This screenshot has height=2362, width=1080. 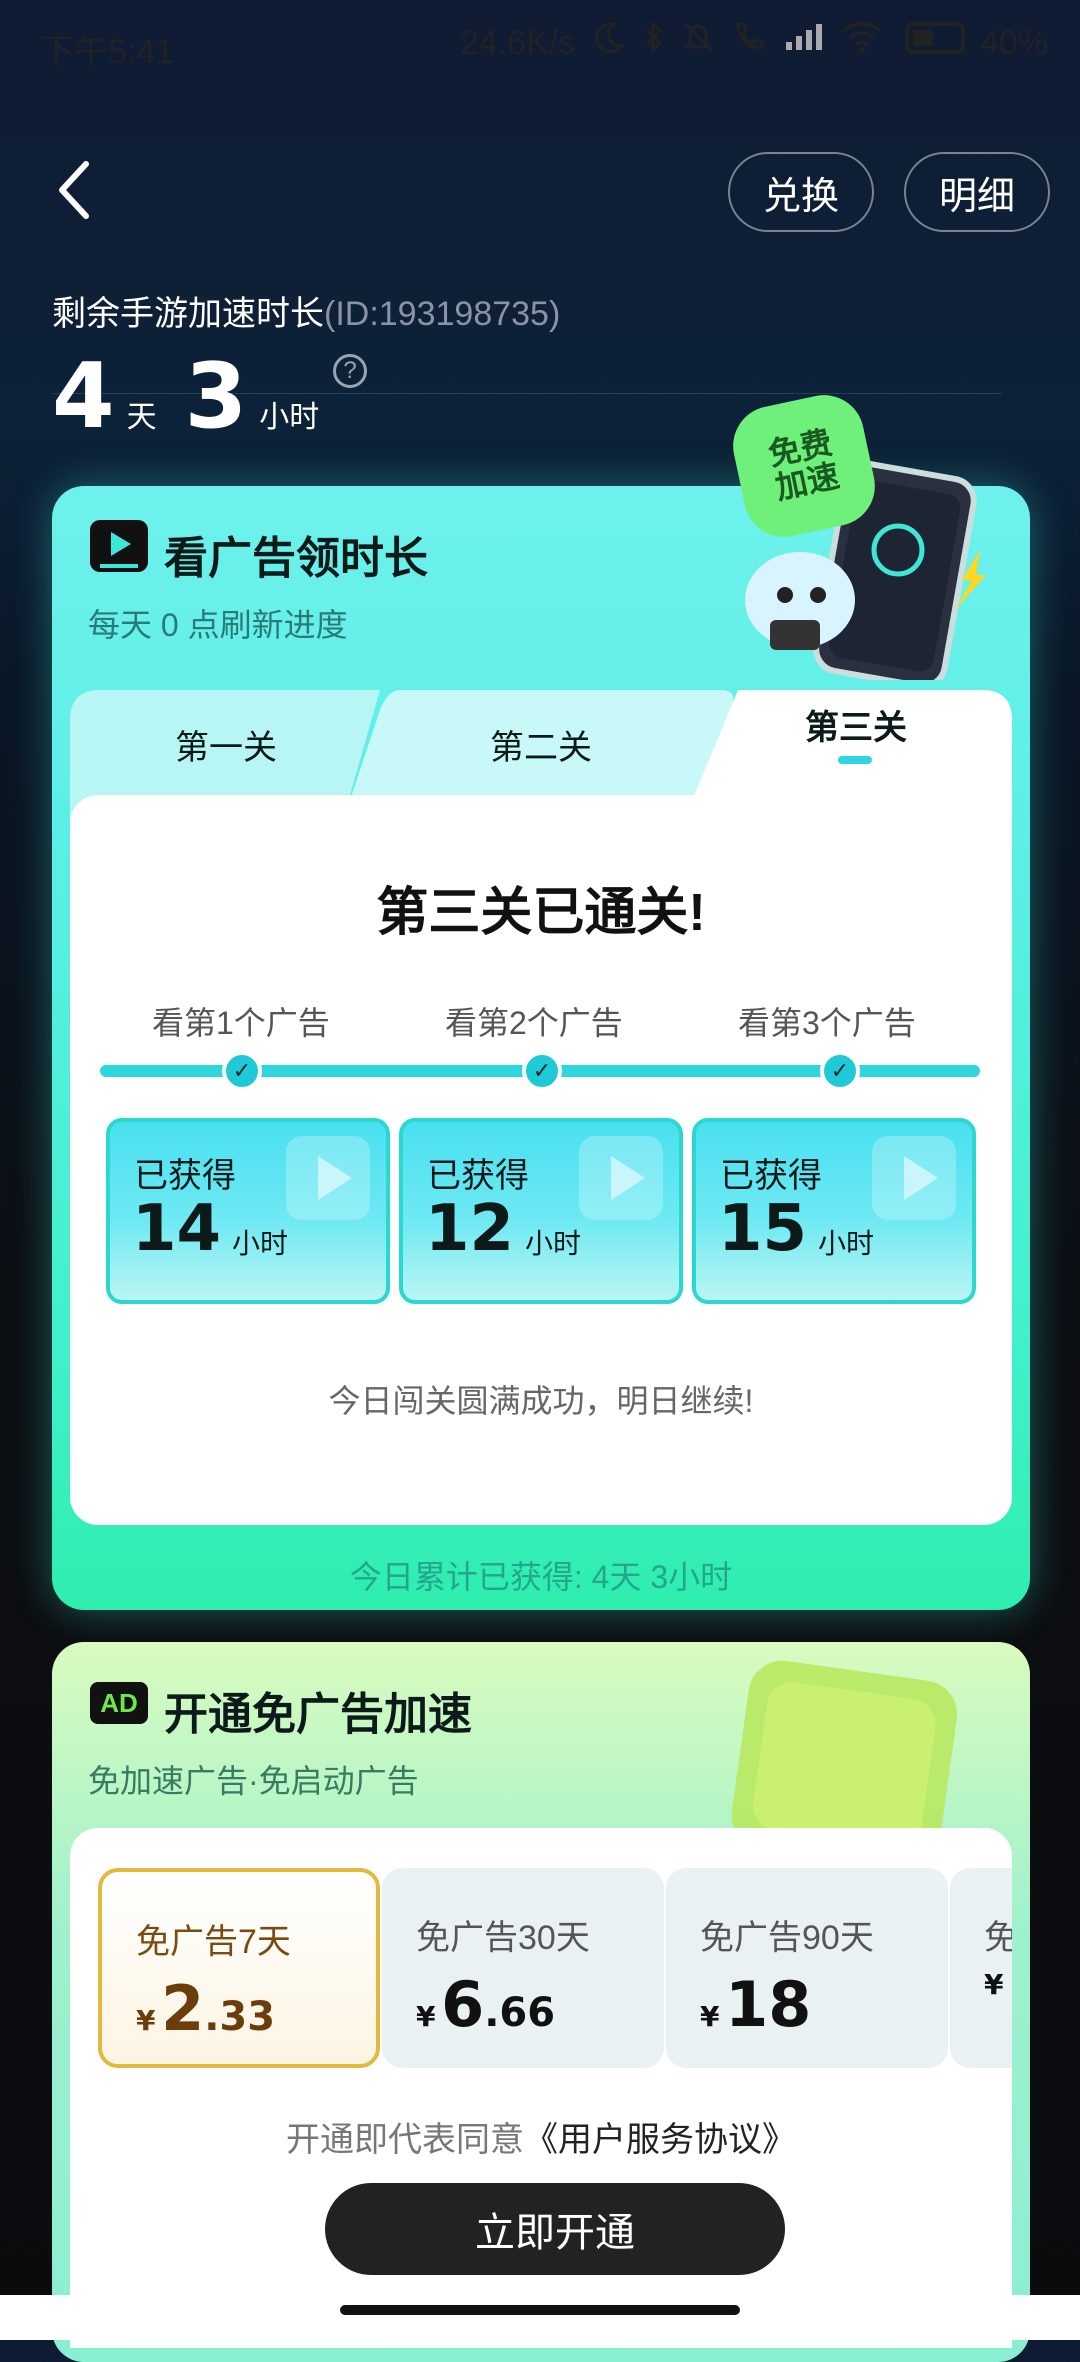 What do you see at coordinates (241, 1023) in the screenshot?
I see `step-1-label: 看第1个广告` at bounding box center [241, 1023].